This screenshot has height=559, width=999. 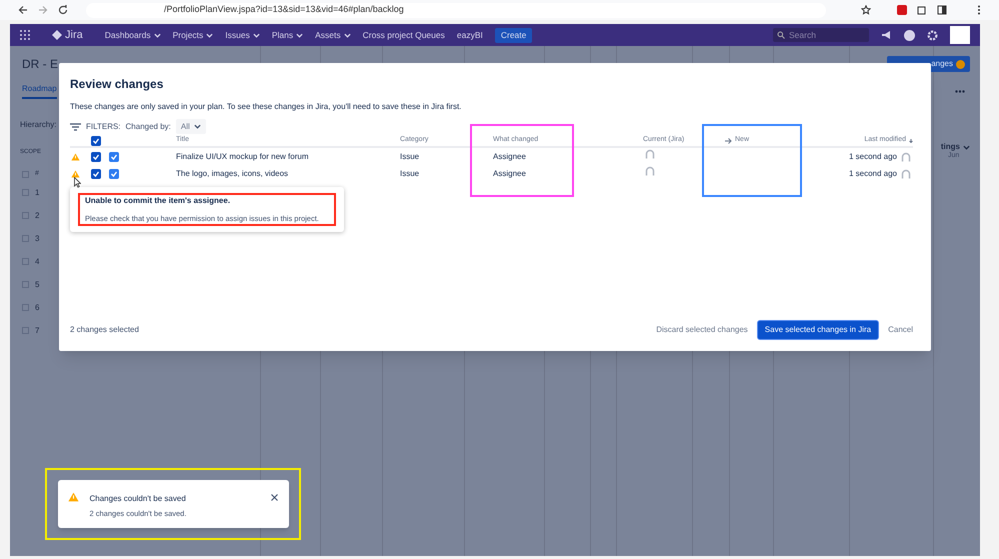 What do you see at coordinates (932, 35) in the screenshot?
I see `settings-icon` at bounding box center [932, 35].